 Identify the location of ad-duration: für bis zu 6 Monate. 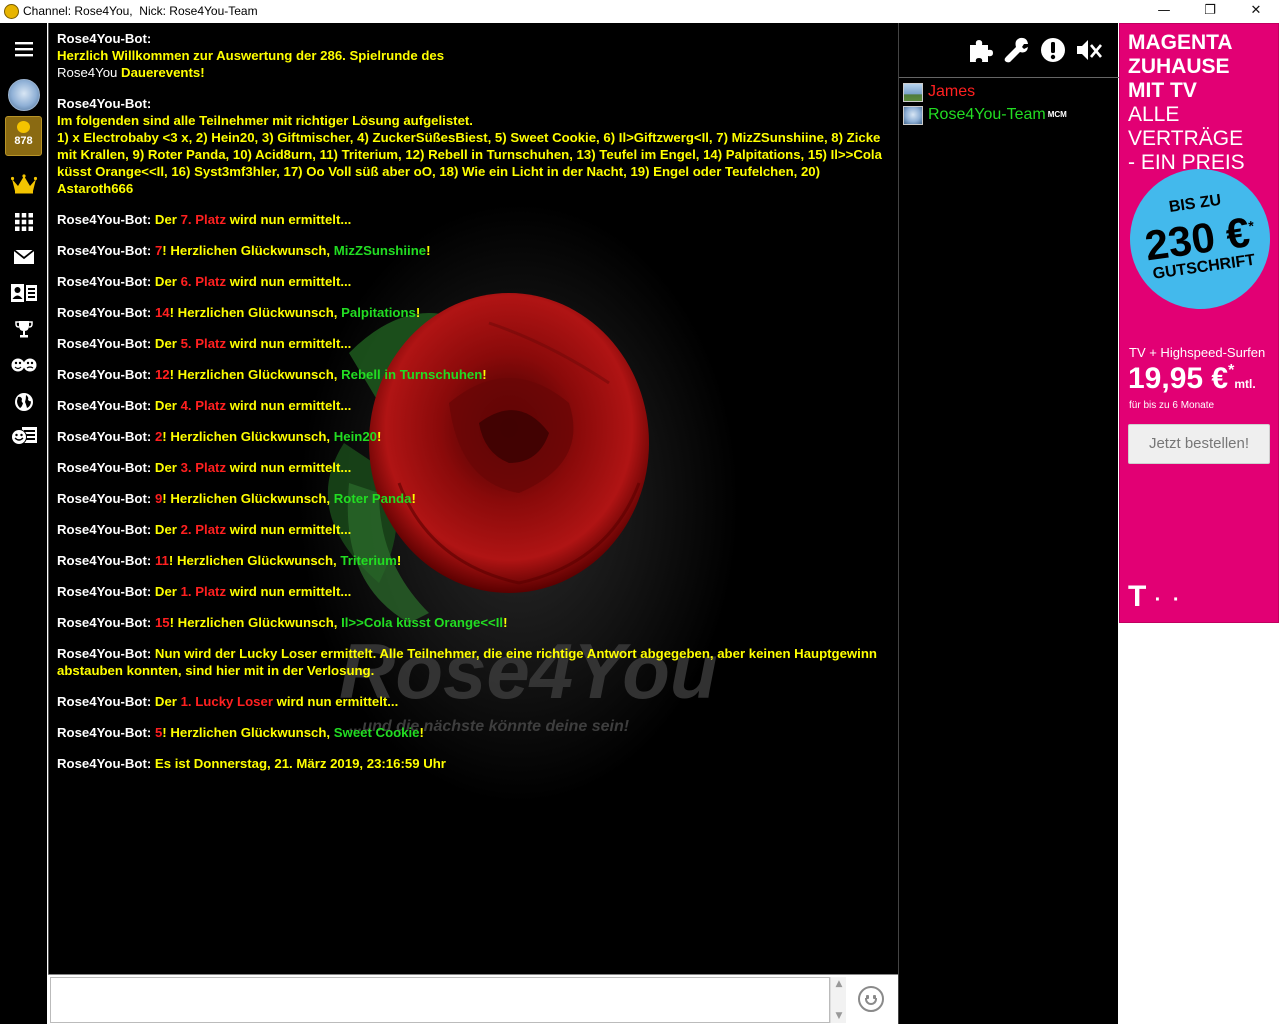
(1172, 405).